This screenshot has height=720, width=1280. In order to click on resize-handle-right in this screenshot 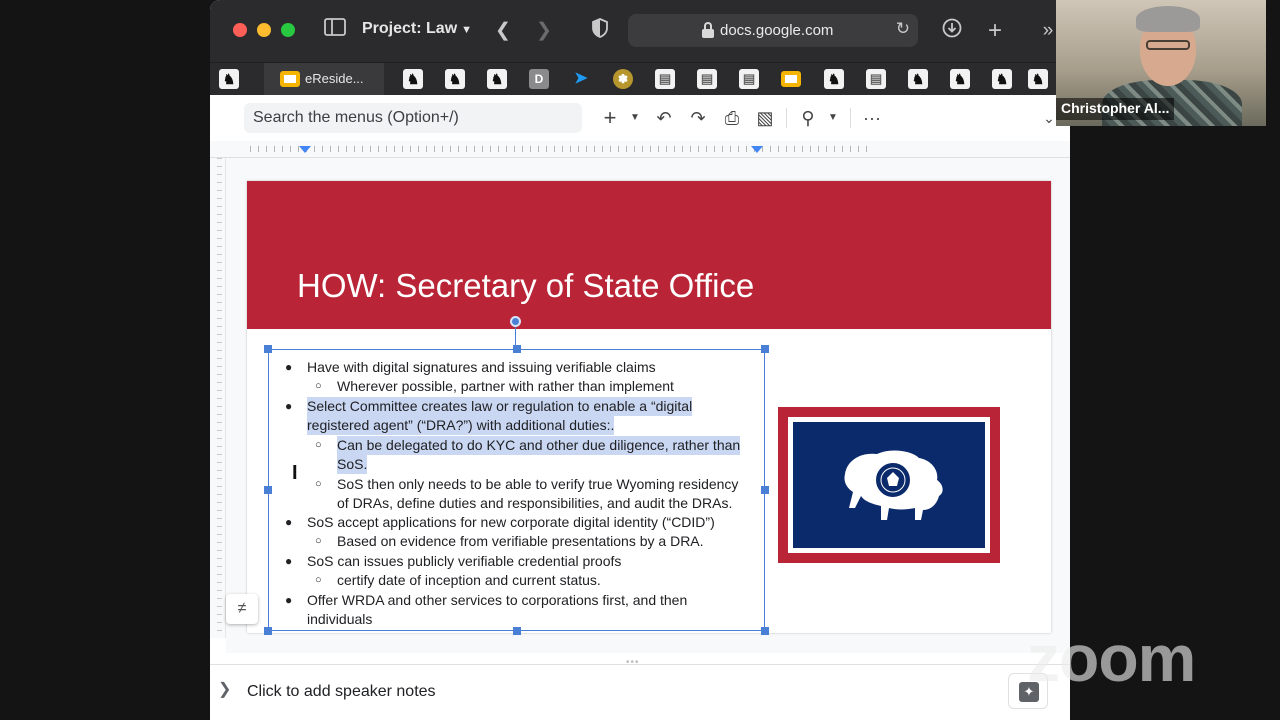, I will do `click(765, 490)`.